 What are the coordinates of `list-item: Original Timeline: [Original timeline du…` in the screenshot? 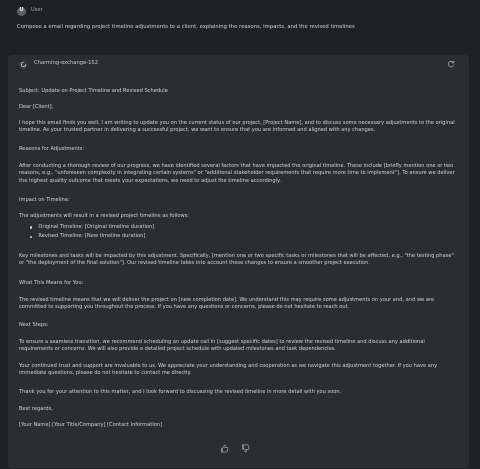 It's located at (92, 227).